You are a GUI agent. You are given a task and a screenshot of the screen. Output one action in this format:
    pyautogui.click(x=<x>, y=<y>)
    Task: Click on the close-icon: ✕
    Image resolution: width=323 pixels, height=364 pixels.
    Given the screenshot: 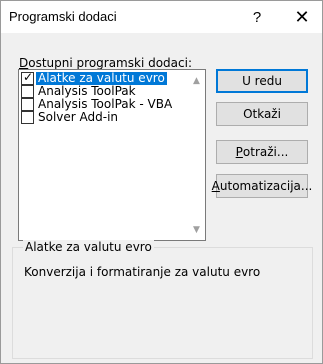 What is the action you would take?
    pyautogui.click(x=302, y=16)
    